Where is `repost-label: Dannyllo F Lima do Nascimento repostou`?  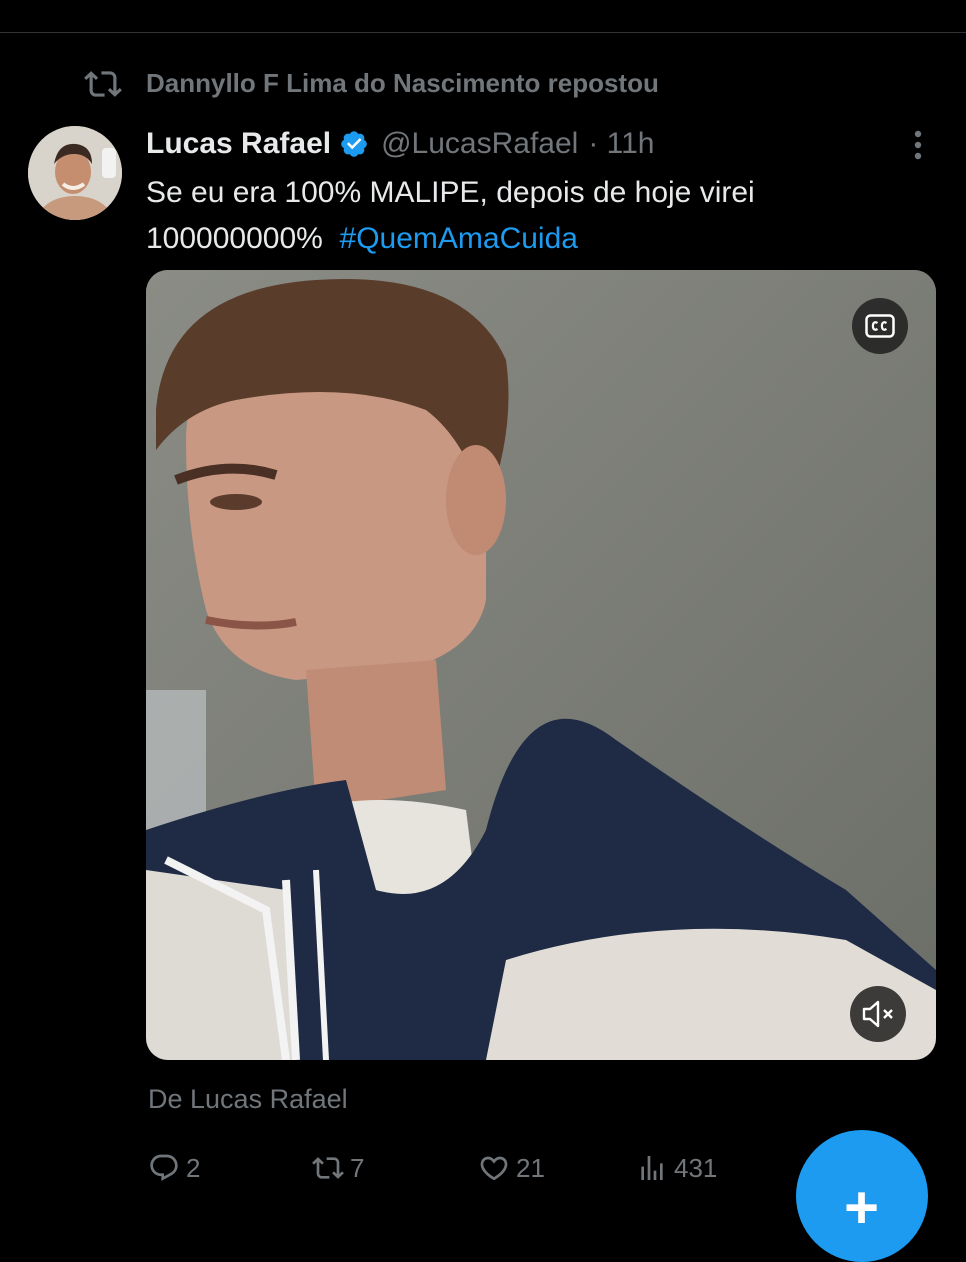
repost-label: Dannyllo F Lima do Nascimento repostou is located at coordinates (402, 83).